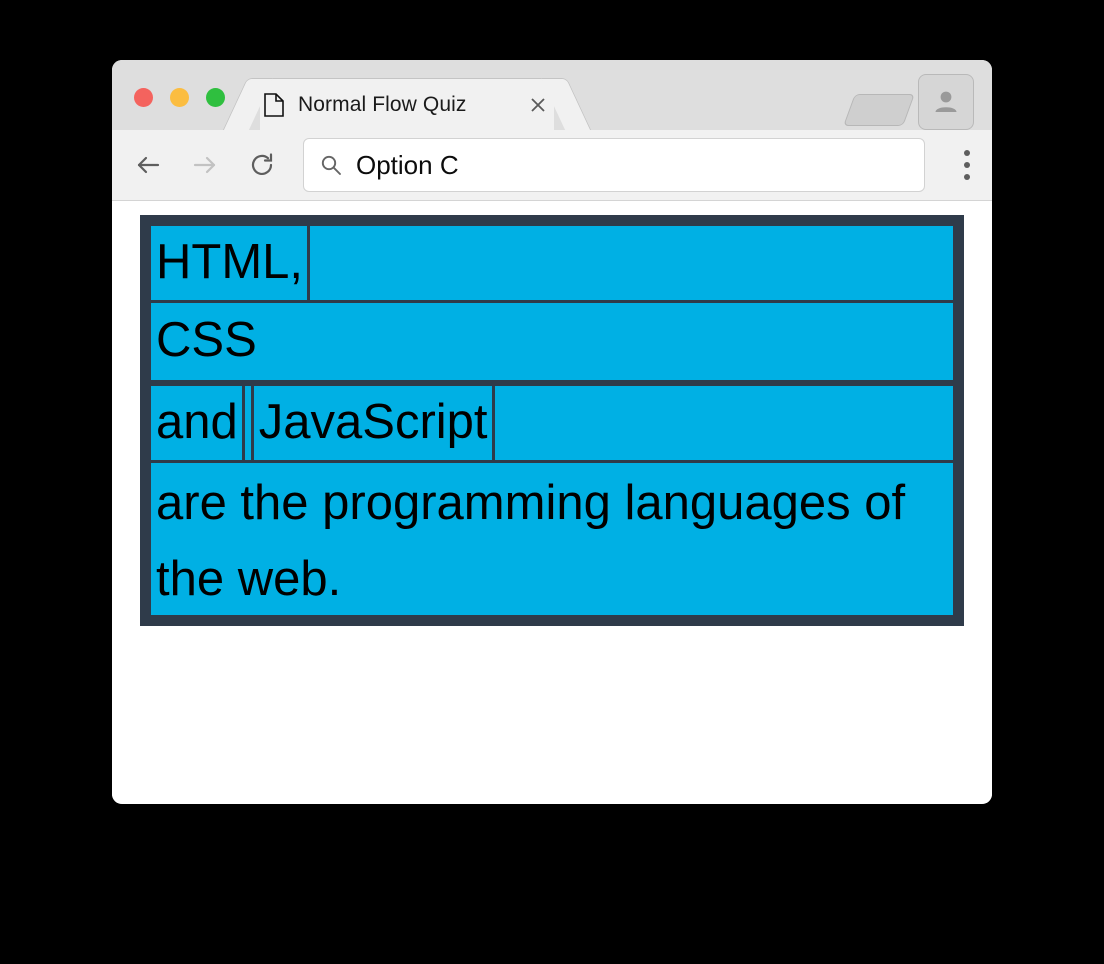 This screenshot has height=964, width=1104. What do you see at coordinates (148, 165) in the screenshot?
I see `back-arrow-icon` at bounding box center [148, 165].